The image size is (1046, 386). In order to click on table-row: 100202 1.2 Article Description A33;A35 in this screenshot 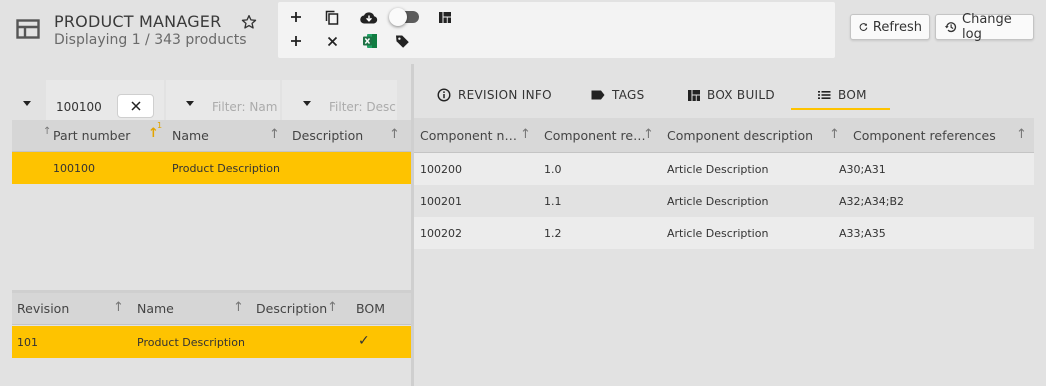, I will do `click(724, 233)`.